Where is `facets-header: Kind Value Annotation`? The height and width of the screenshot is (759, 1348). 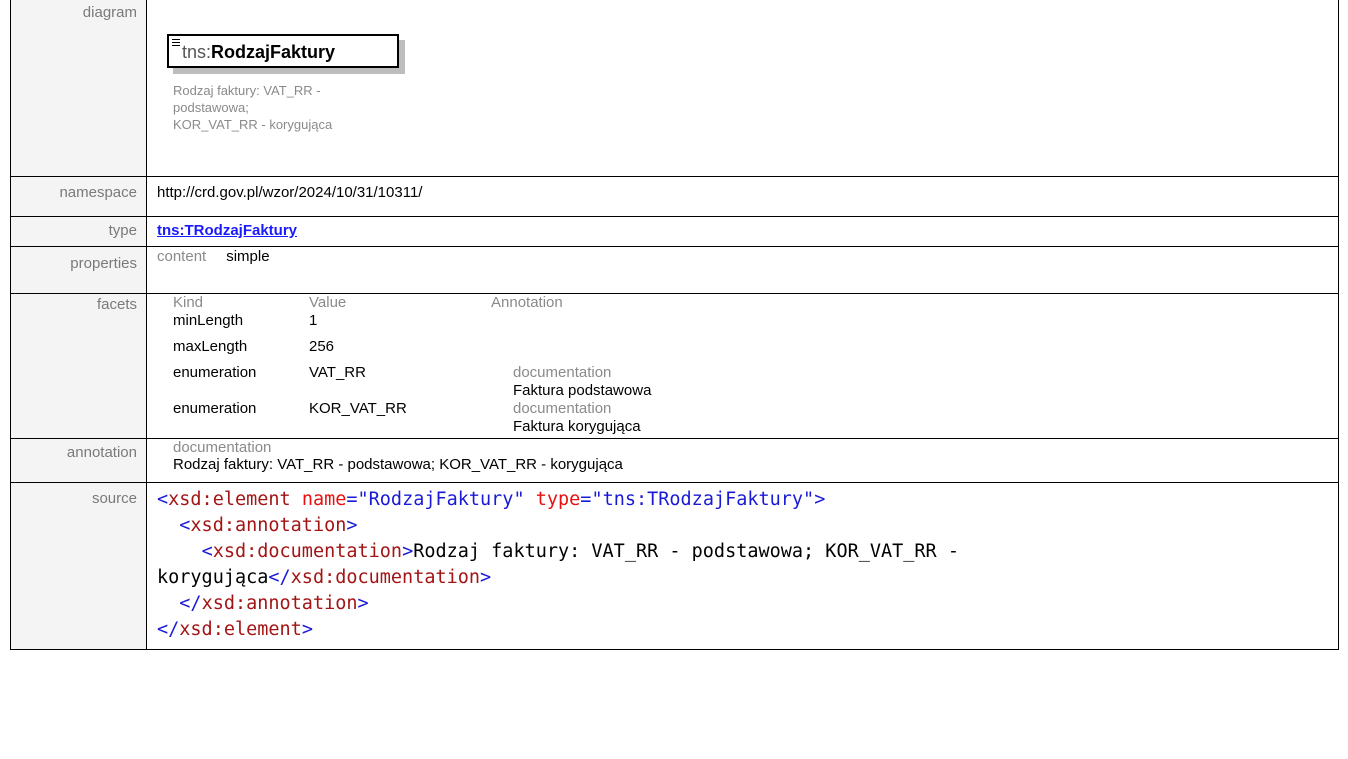
facets-header: Kind Value Annotation is located at coordinates (420, 303).